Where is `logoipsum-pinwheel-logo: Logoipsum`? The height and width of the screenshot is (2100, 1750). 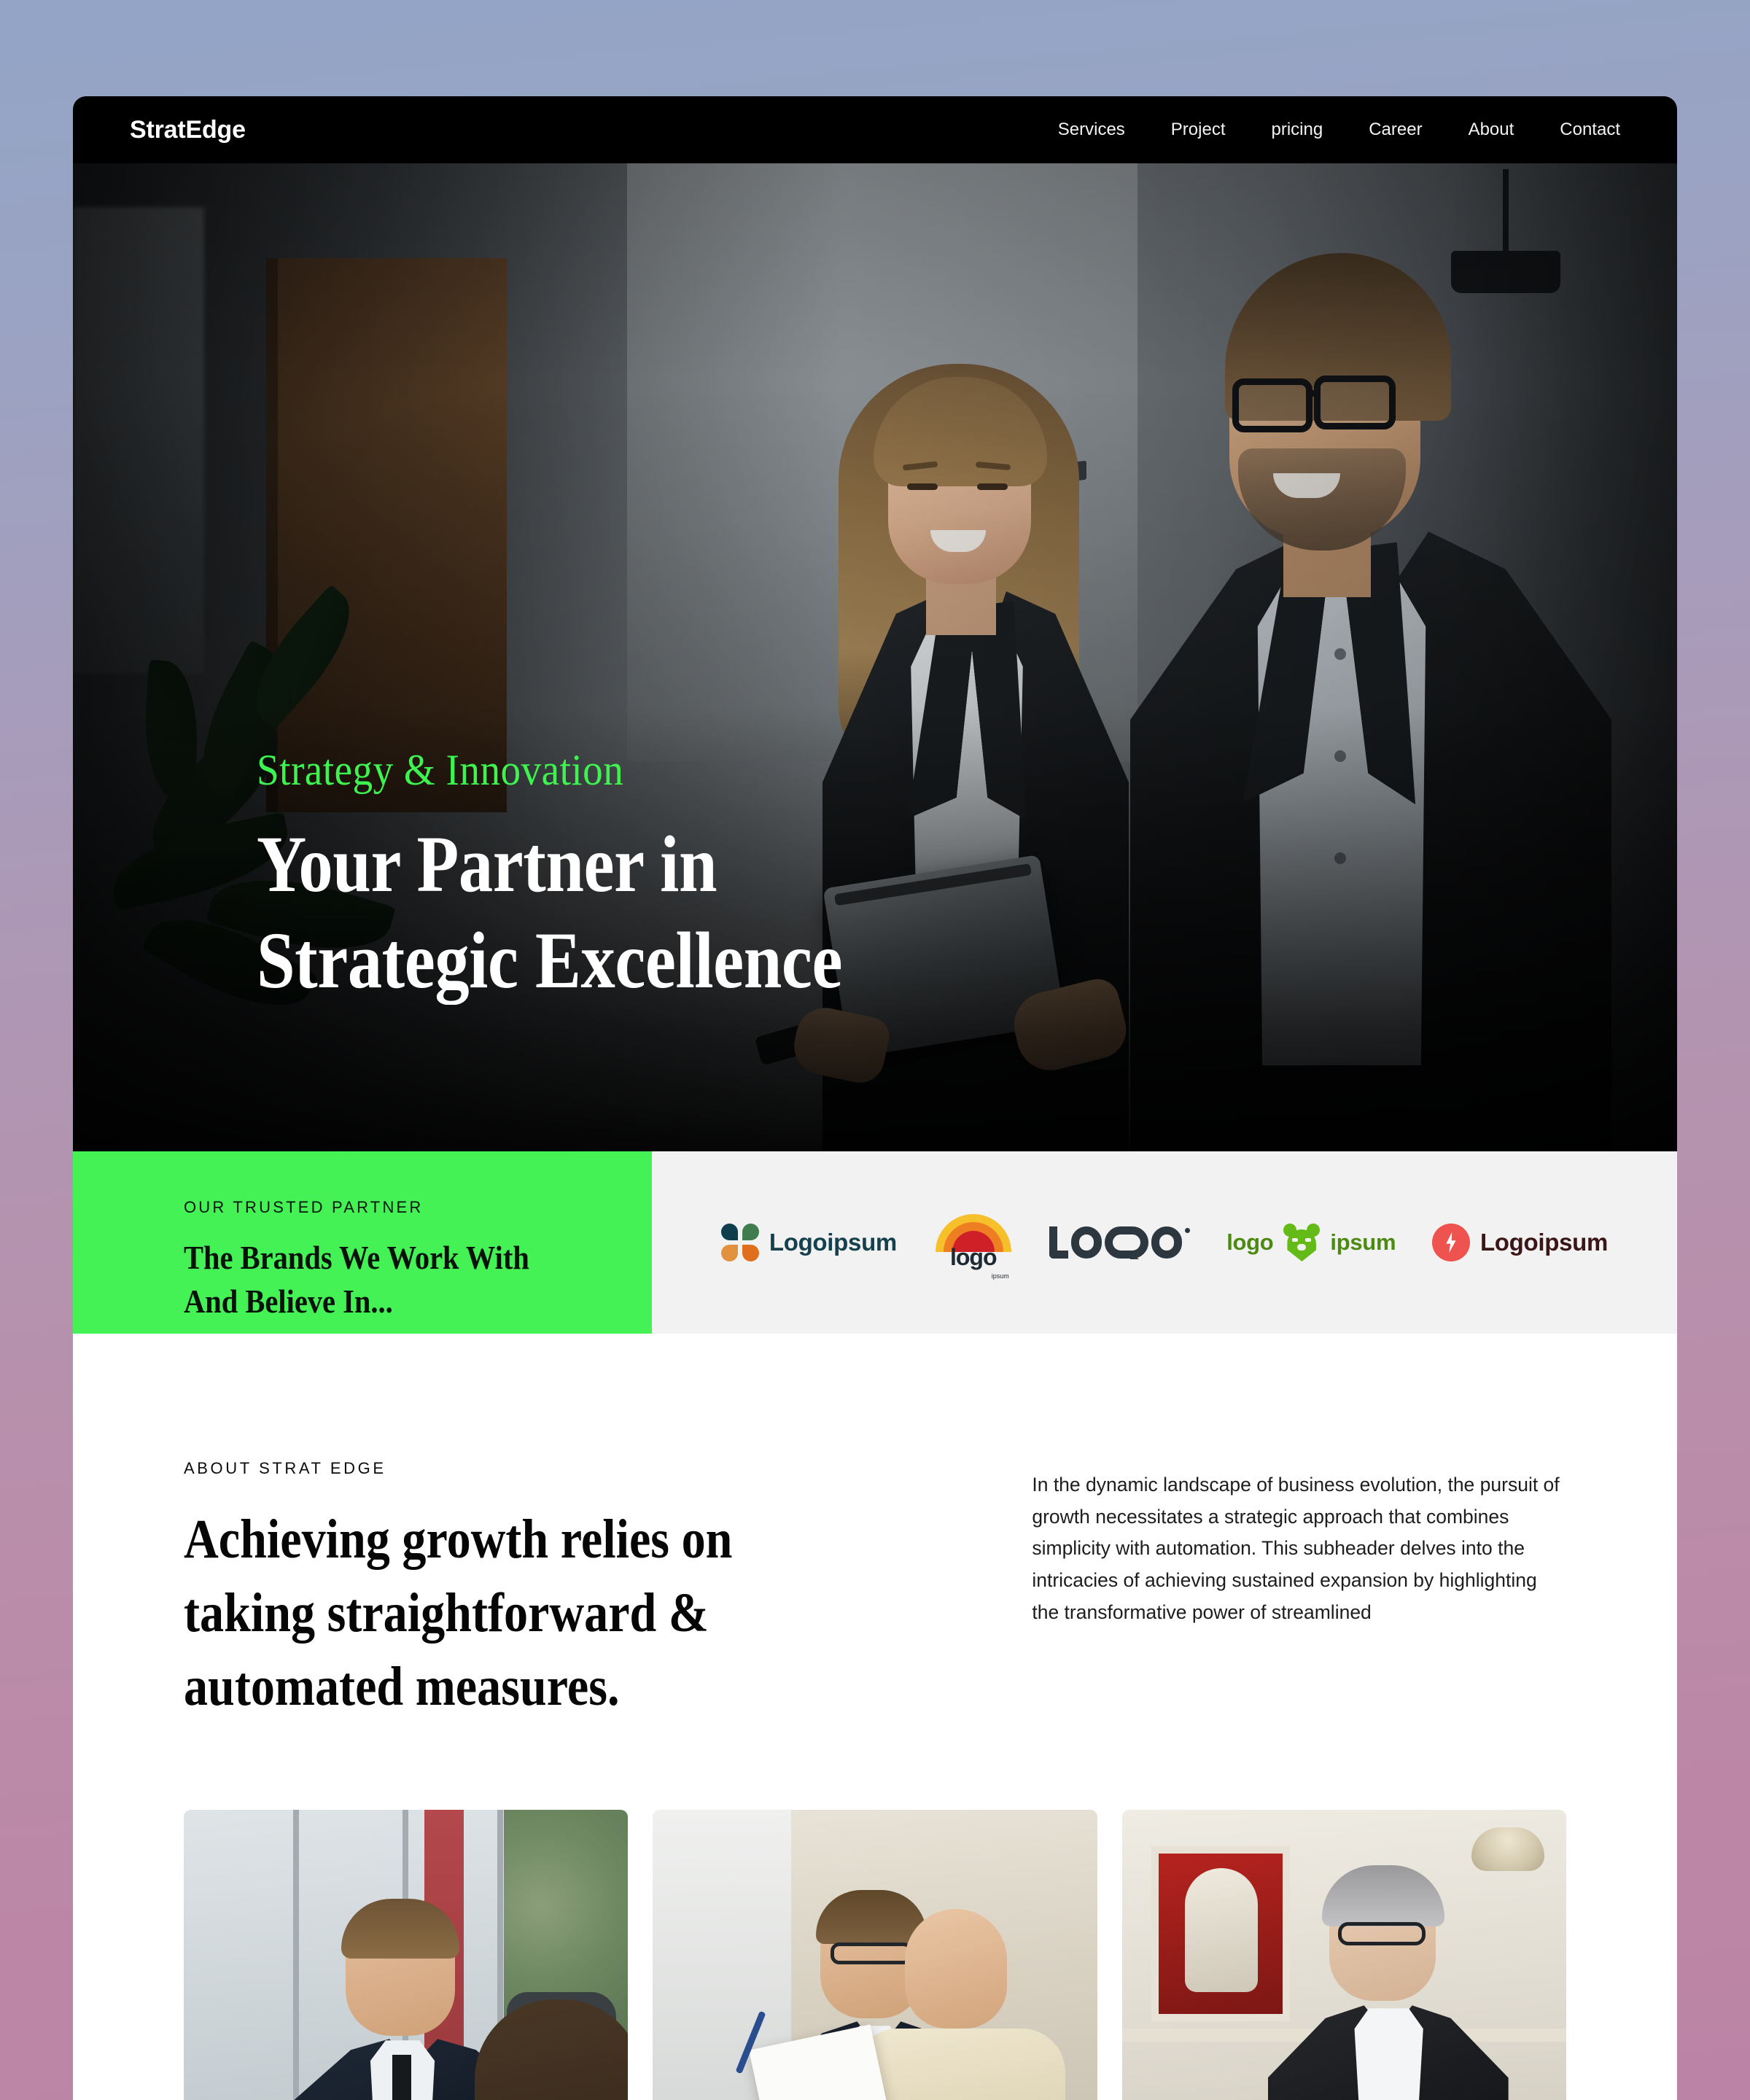 logoipsum-pinwheel-logo: Logoipsum is located at coordinates (808, 1242).